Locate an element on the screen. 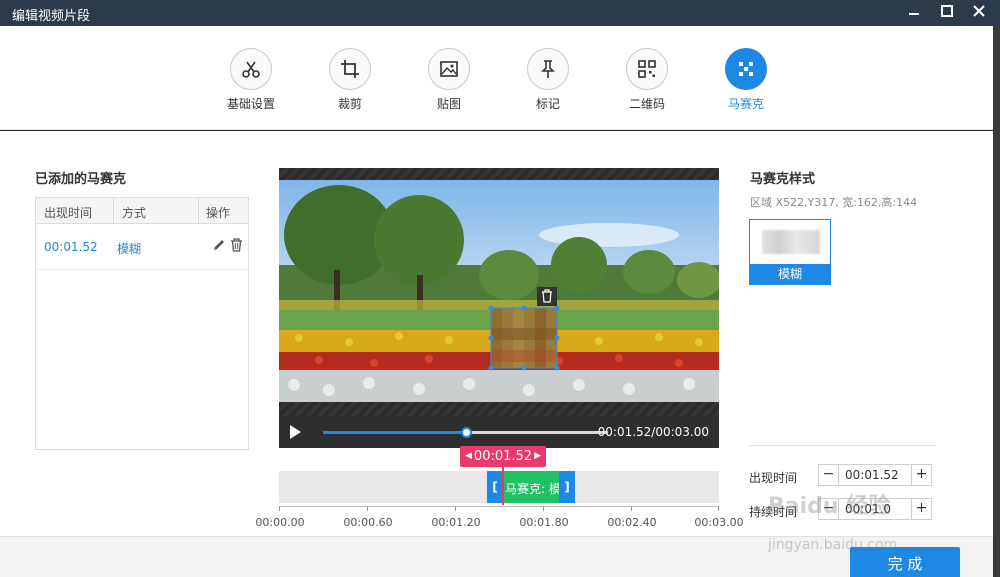 This screenshot has height=577, width=1000. image-icon is located at coordinates (449, 69).